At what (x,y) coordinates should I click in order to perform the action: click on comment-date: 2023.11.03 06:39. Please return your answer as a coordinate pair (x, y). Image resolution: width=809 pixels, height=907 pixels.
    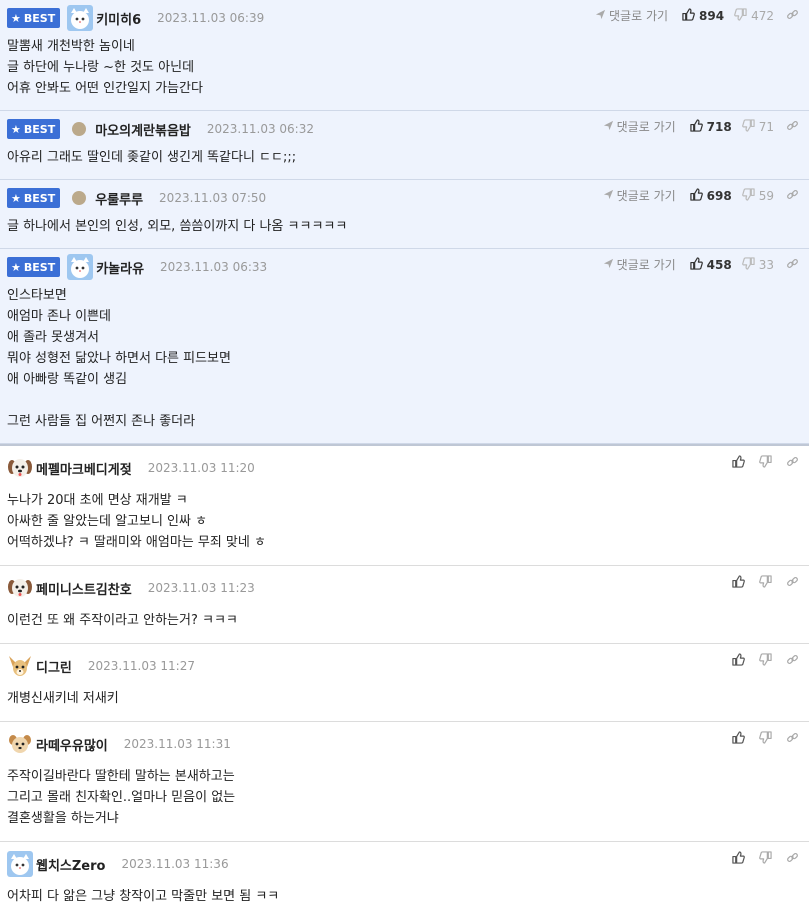
    Looking at the image, I should click on (211, 18).